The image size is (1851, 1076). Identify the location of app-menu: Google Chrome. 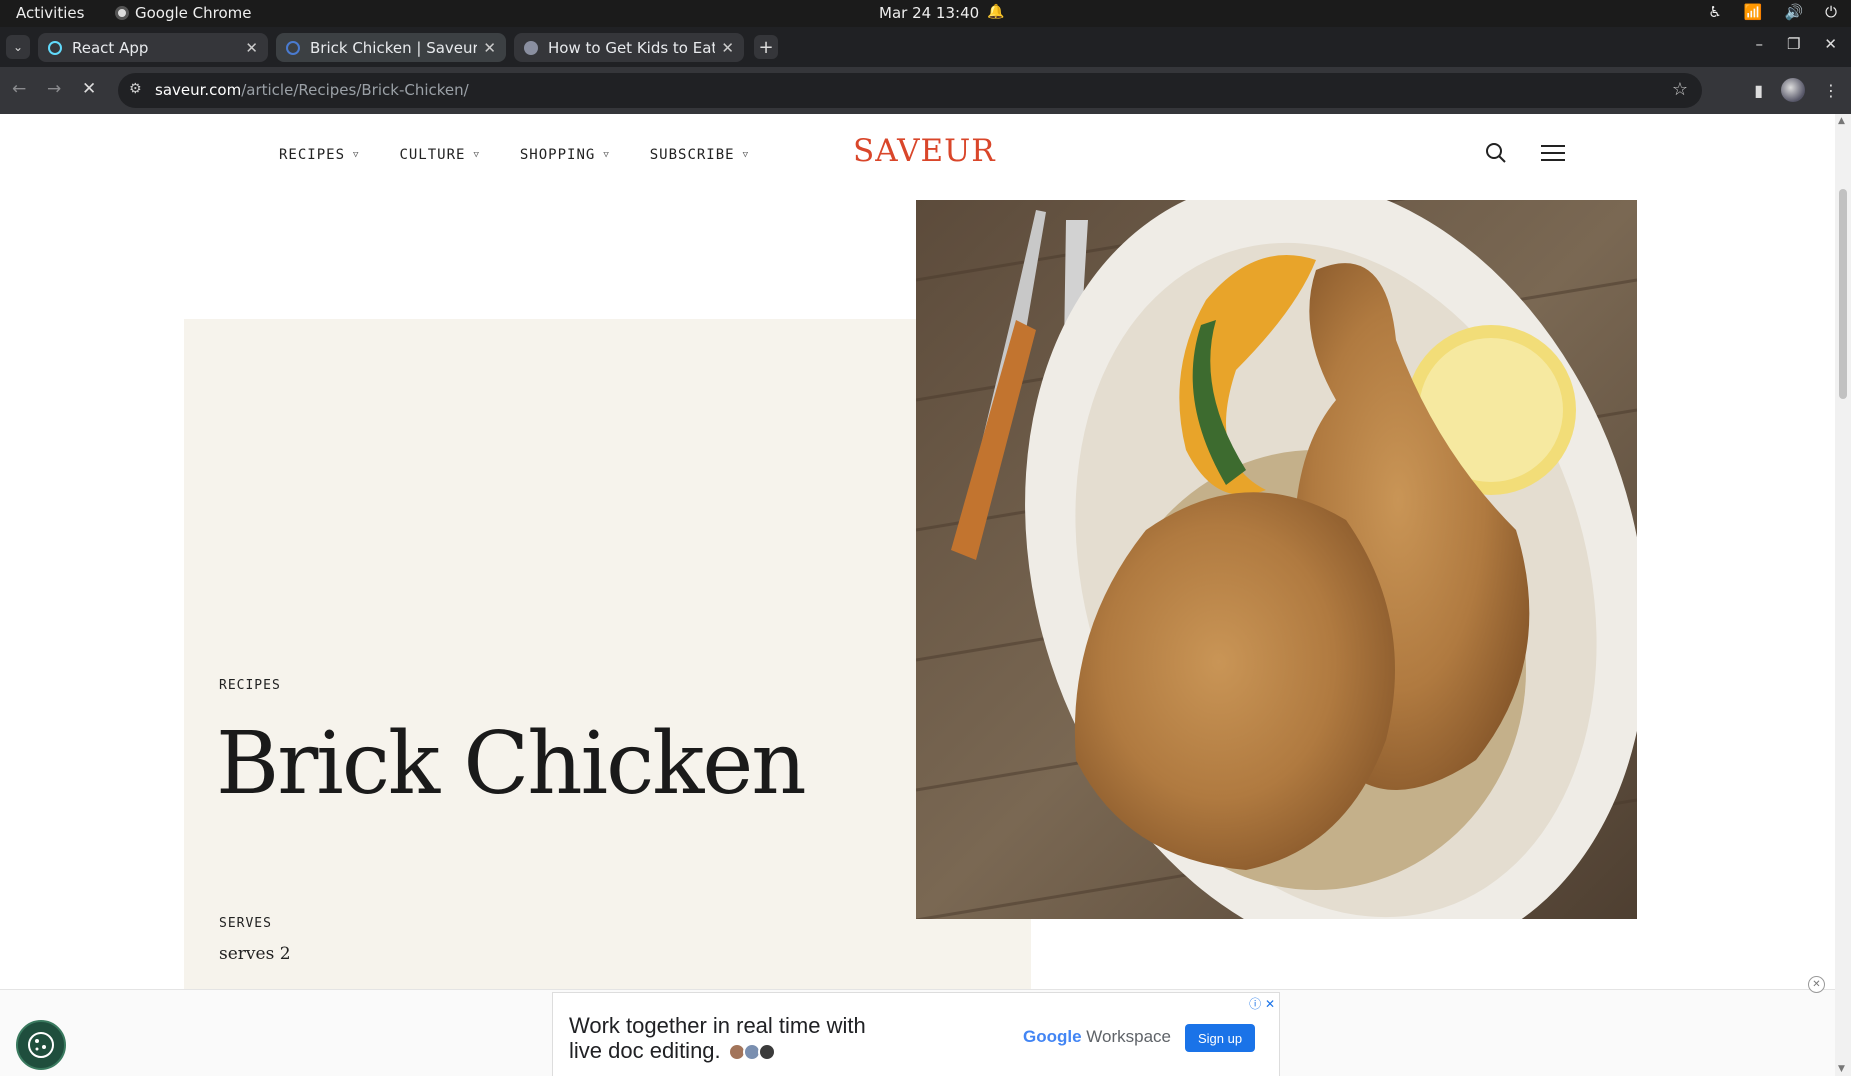
(183, 13).